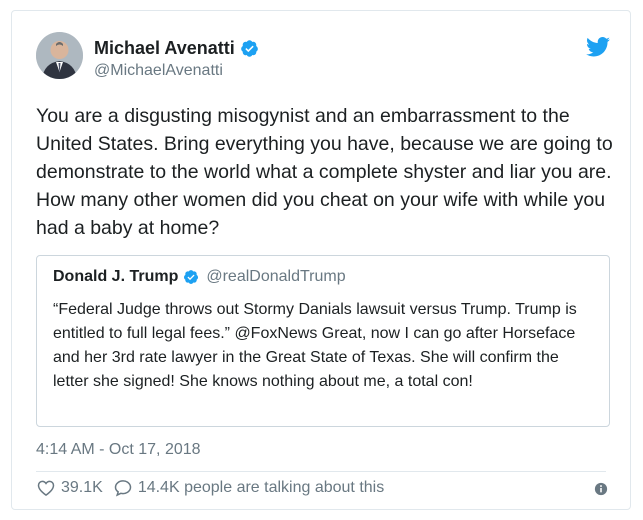 Image resolution: width=643 pixels, height=520 pixels. What do you see at coordinates (123, 488) in the screenshot?
I see `comment-bubble-icon` at bounding box center [123, 488].